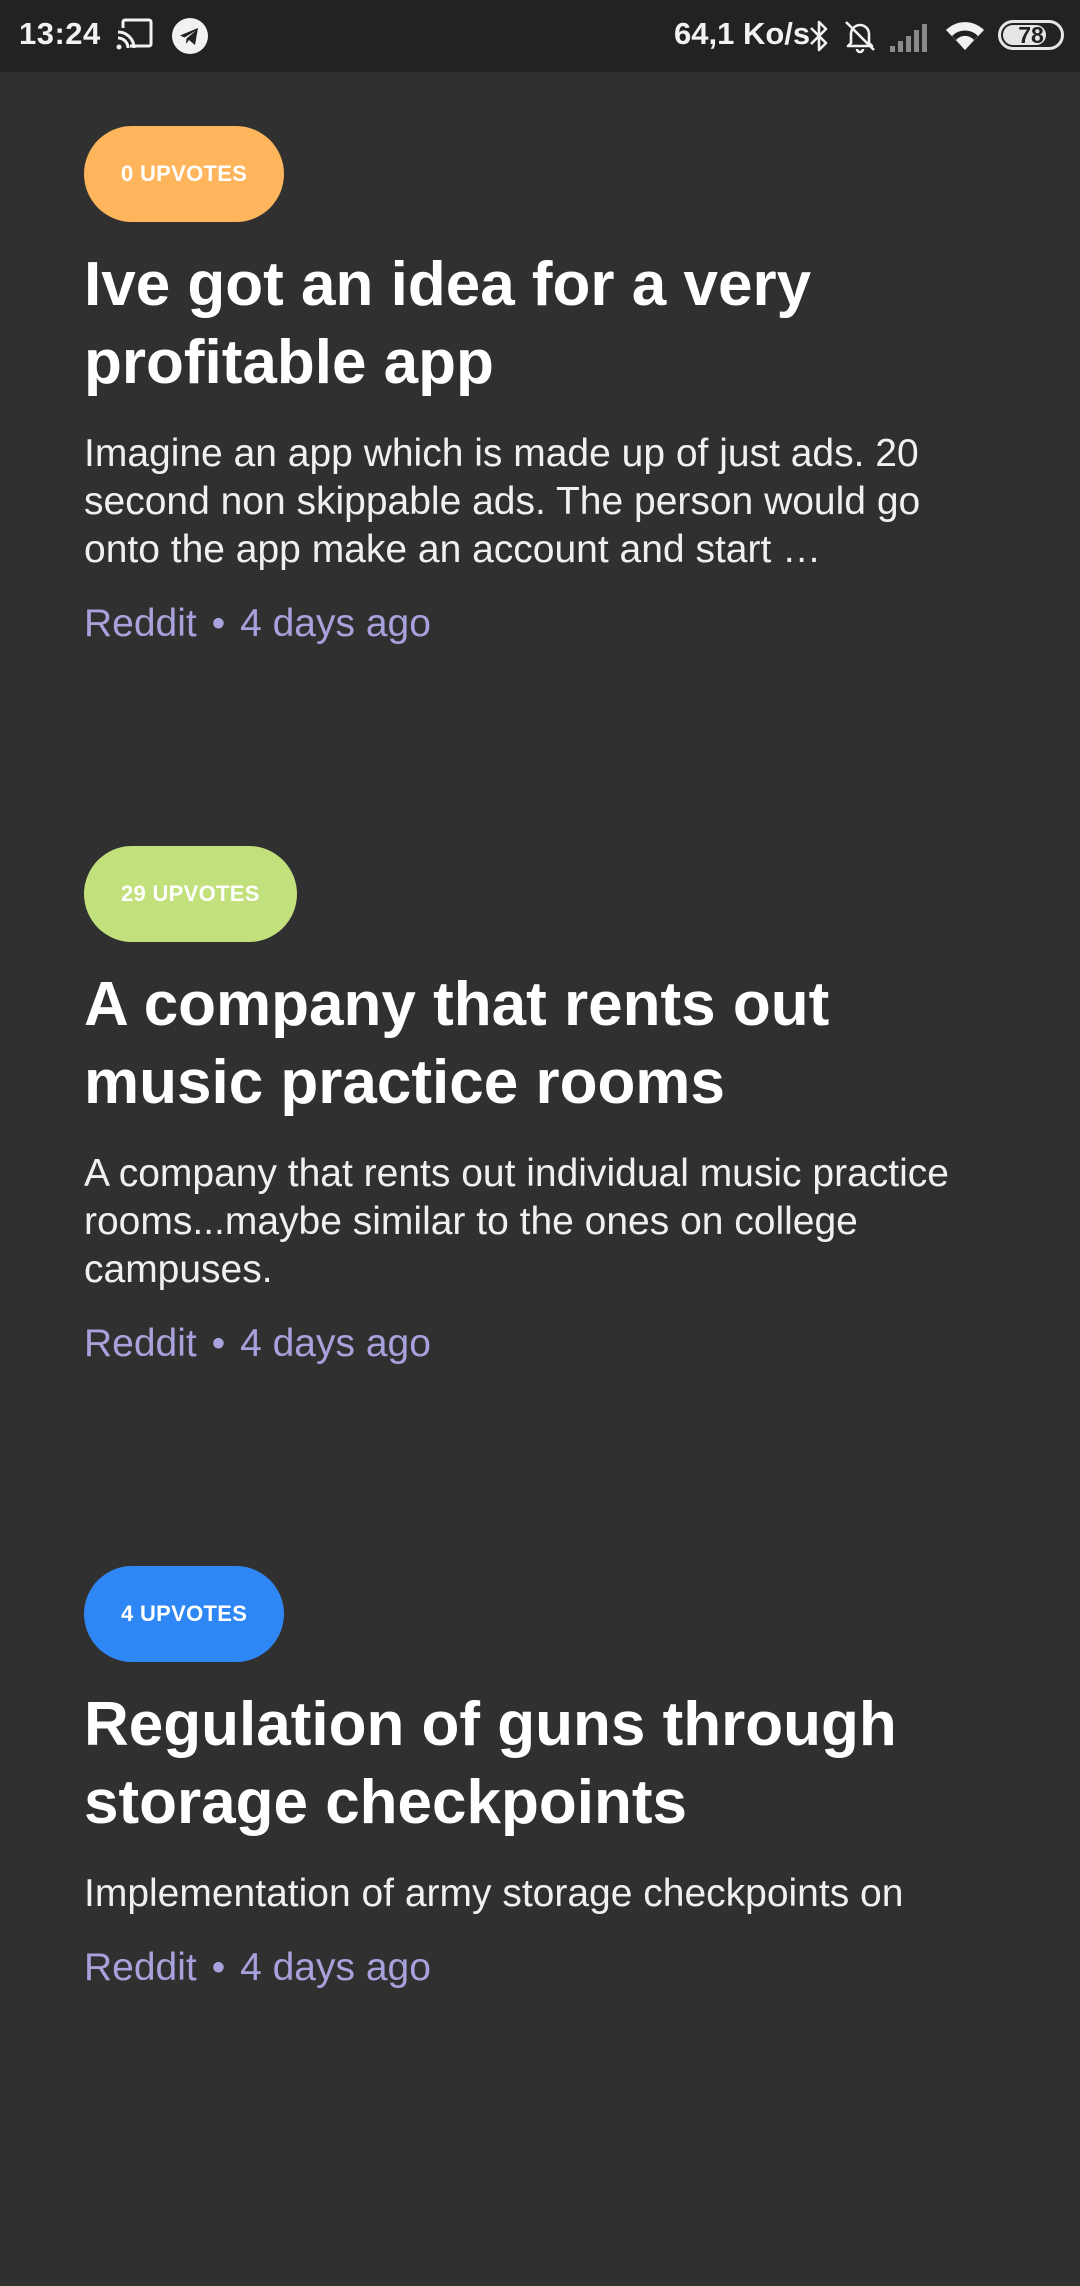 The height and width of the screenshot is (2286, 1080). Describe the element at coordinates (965, 36) in the screenshot. I see `wifi-icon` at that location.